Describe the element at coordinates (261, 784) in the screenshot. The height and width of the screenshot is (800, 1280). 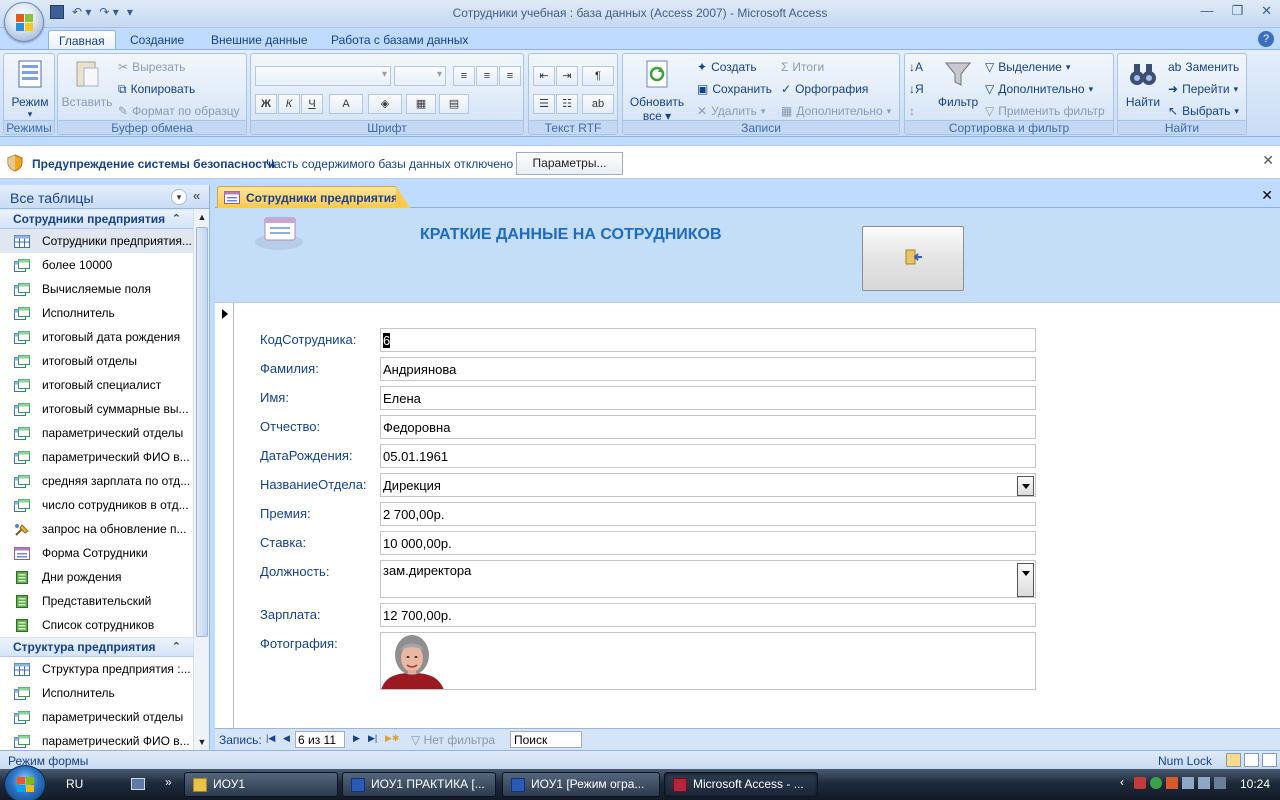
I see `taskbar-item-folder: ИОУ1` at that location.